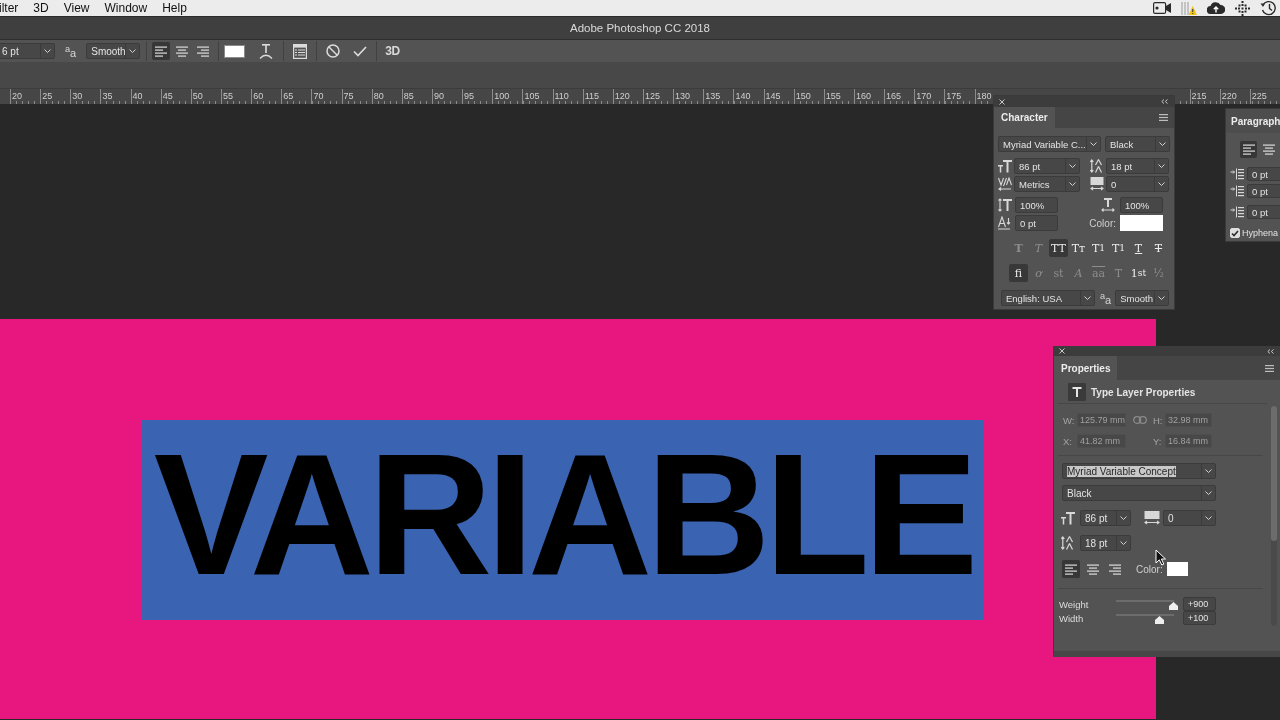 This screenshot has height=720, width=1280. I want to click on ruler-label: 95, so click(469, 96).